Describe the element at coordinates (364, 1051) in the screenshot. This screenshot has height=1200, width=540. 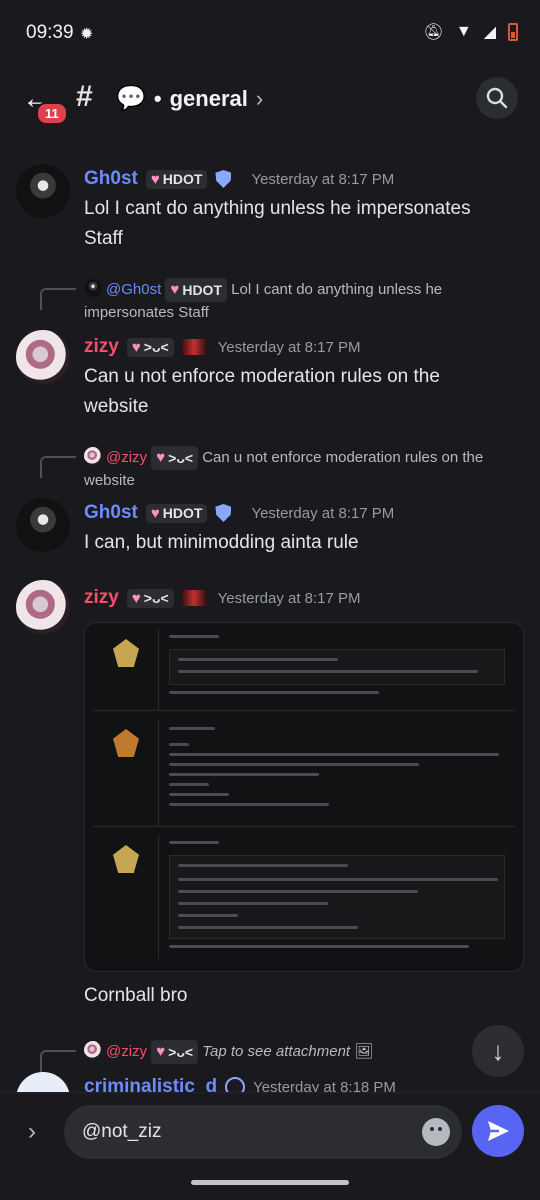
I see `image-icon: 🖼︎` at that location.